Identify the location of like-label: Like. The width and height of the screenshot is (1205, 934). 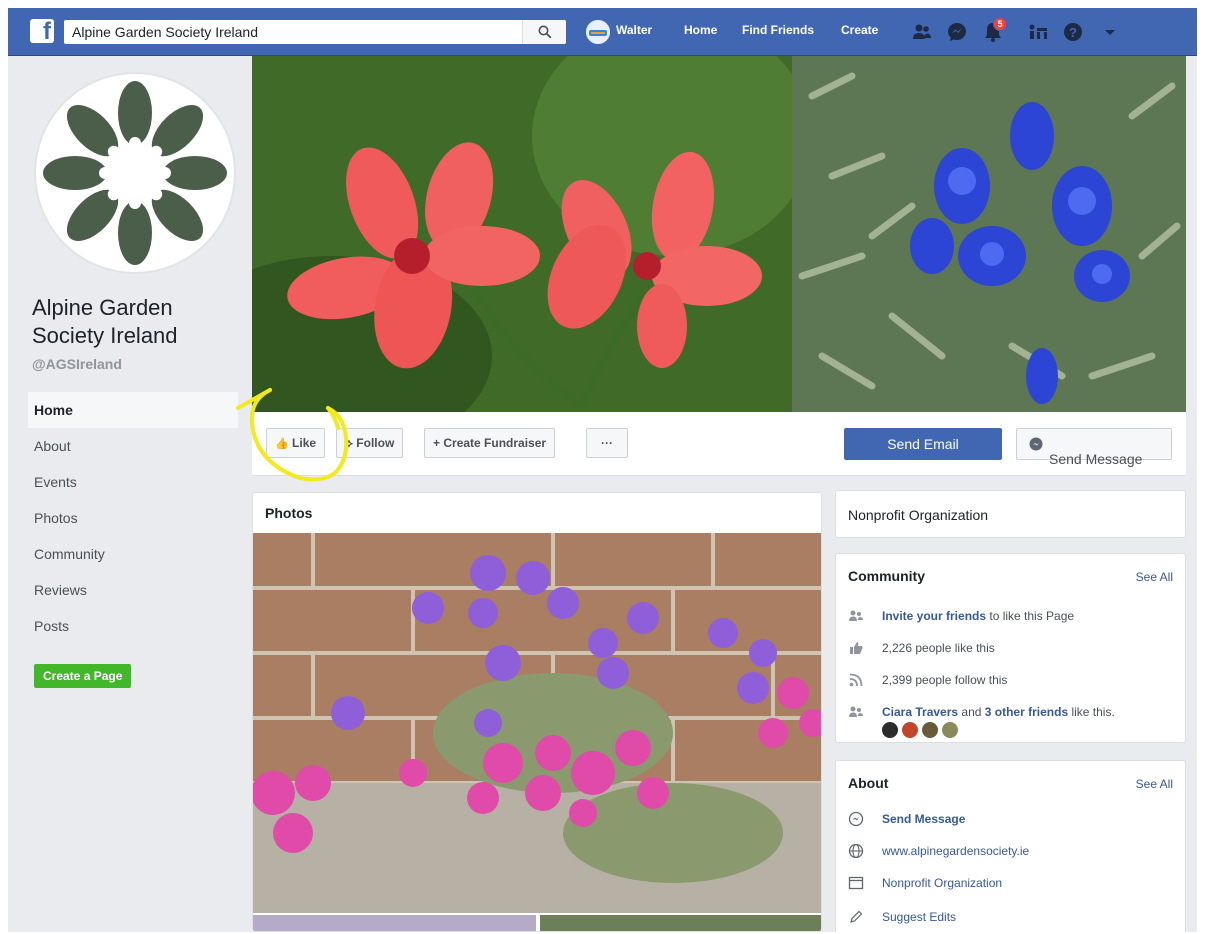
(304, 443).